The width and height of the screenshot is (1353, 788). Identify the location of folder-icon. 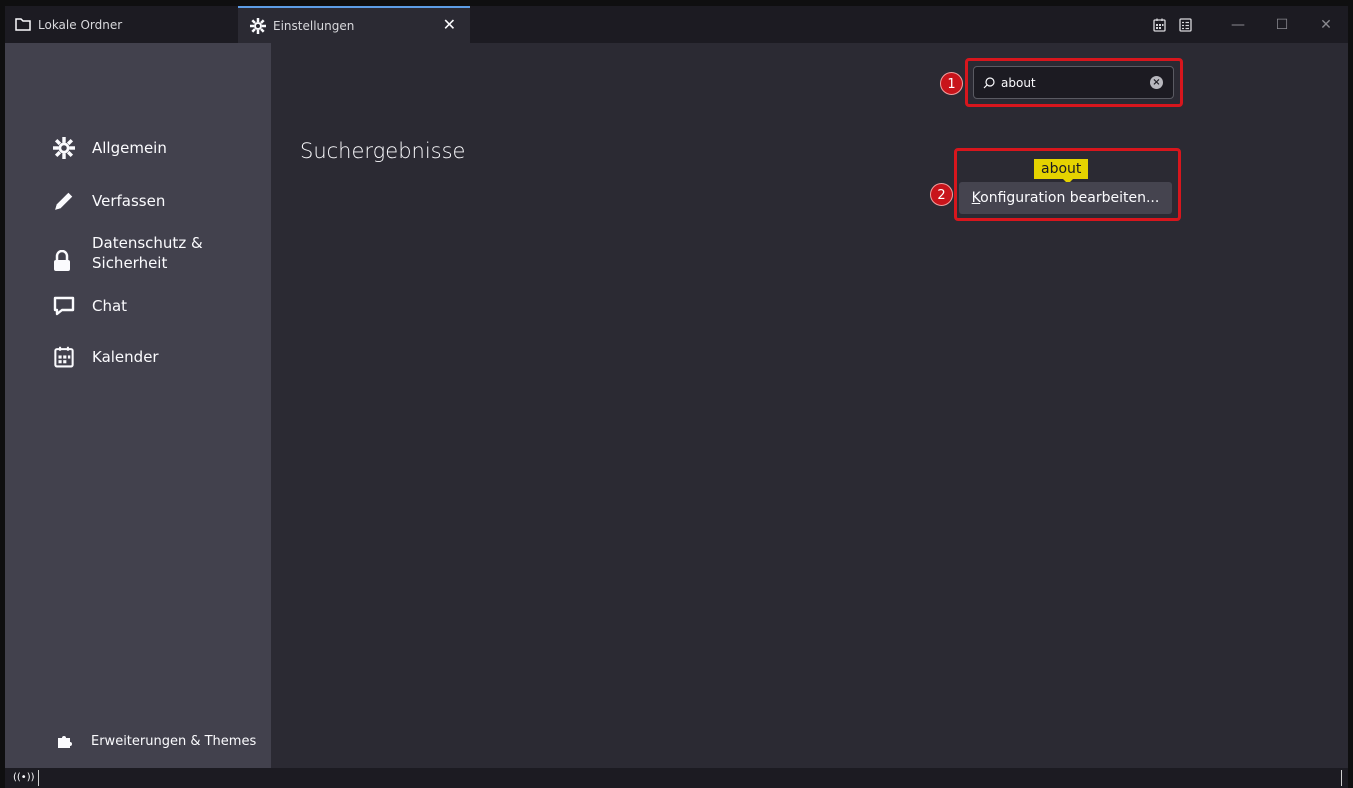
(23, 24).